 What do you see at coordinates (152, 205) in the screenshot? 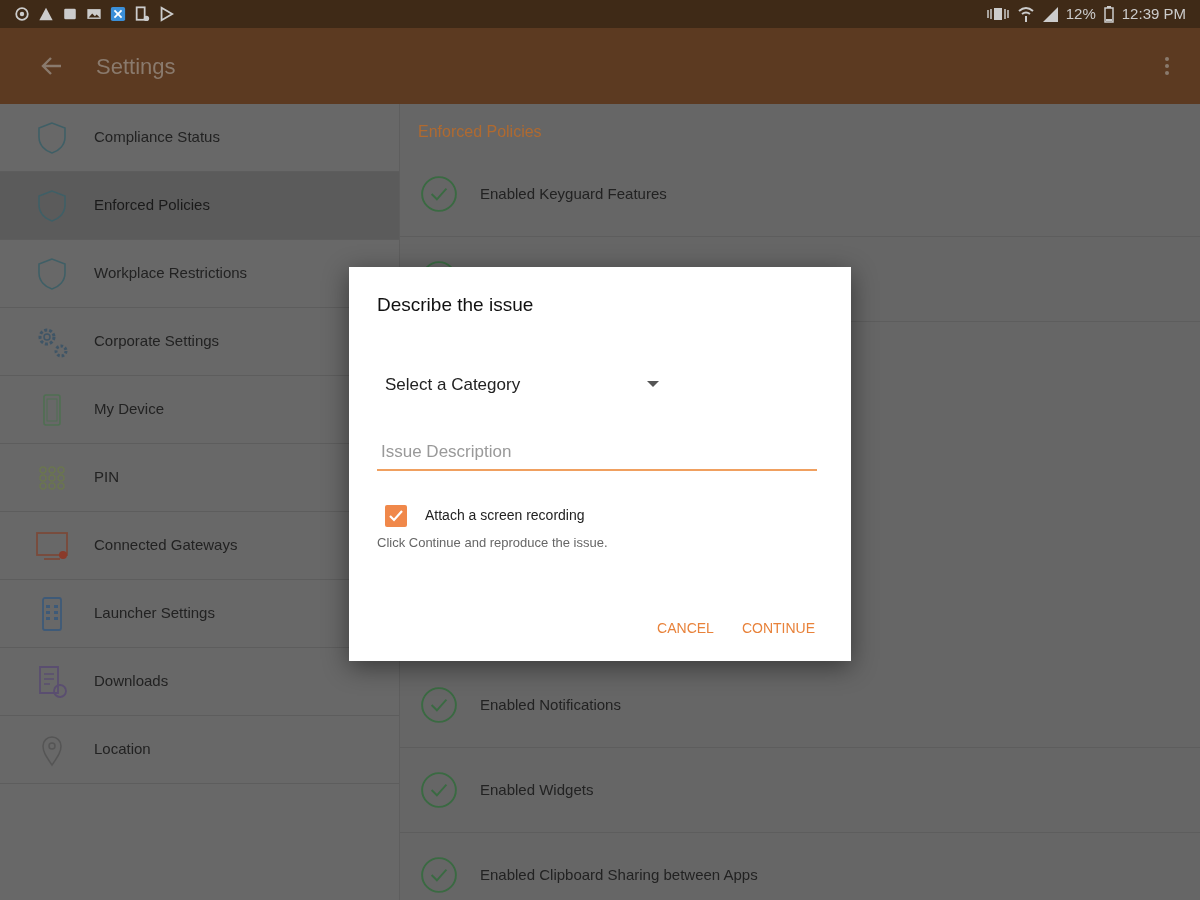
I see `sidebar-item: Enforced Policies` at bounding box center [152, 205].